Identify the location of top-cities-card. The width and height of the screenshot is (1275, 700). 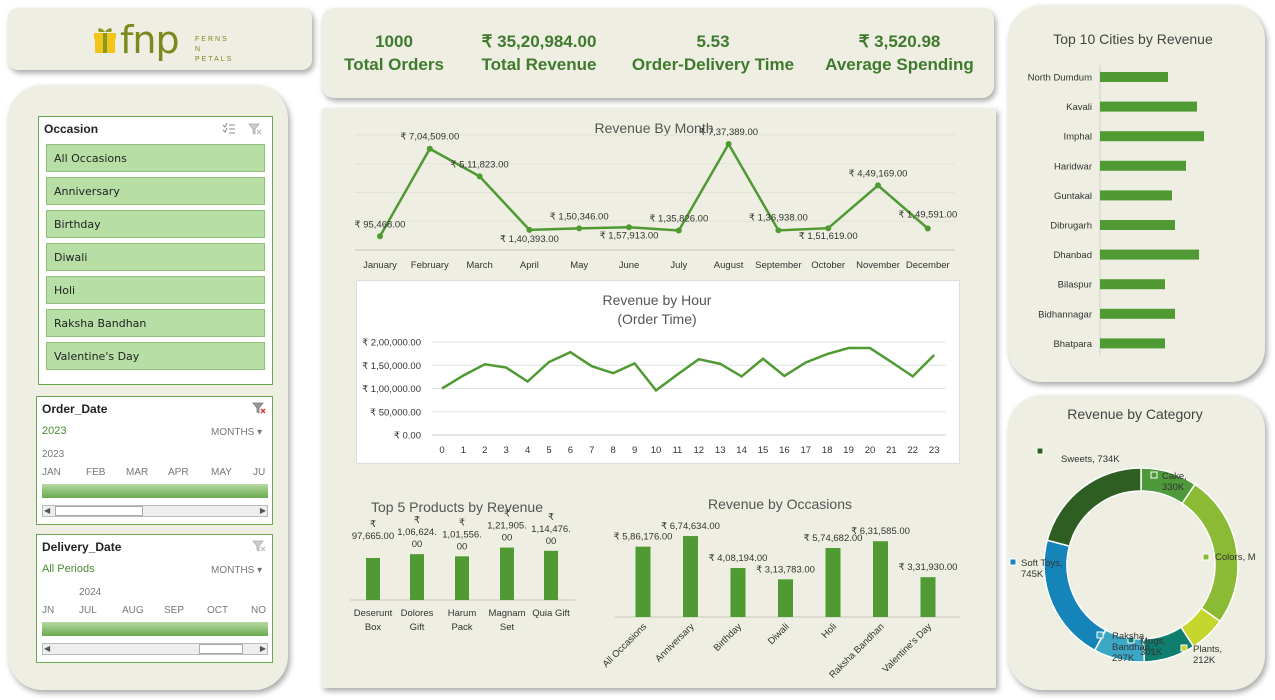
(1136, 193).